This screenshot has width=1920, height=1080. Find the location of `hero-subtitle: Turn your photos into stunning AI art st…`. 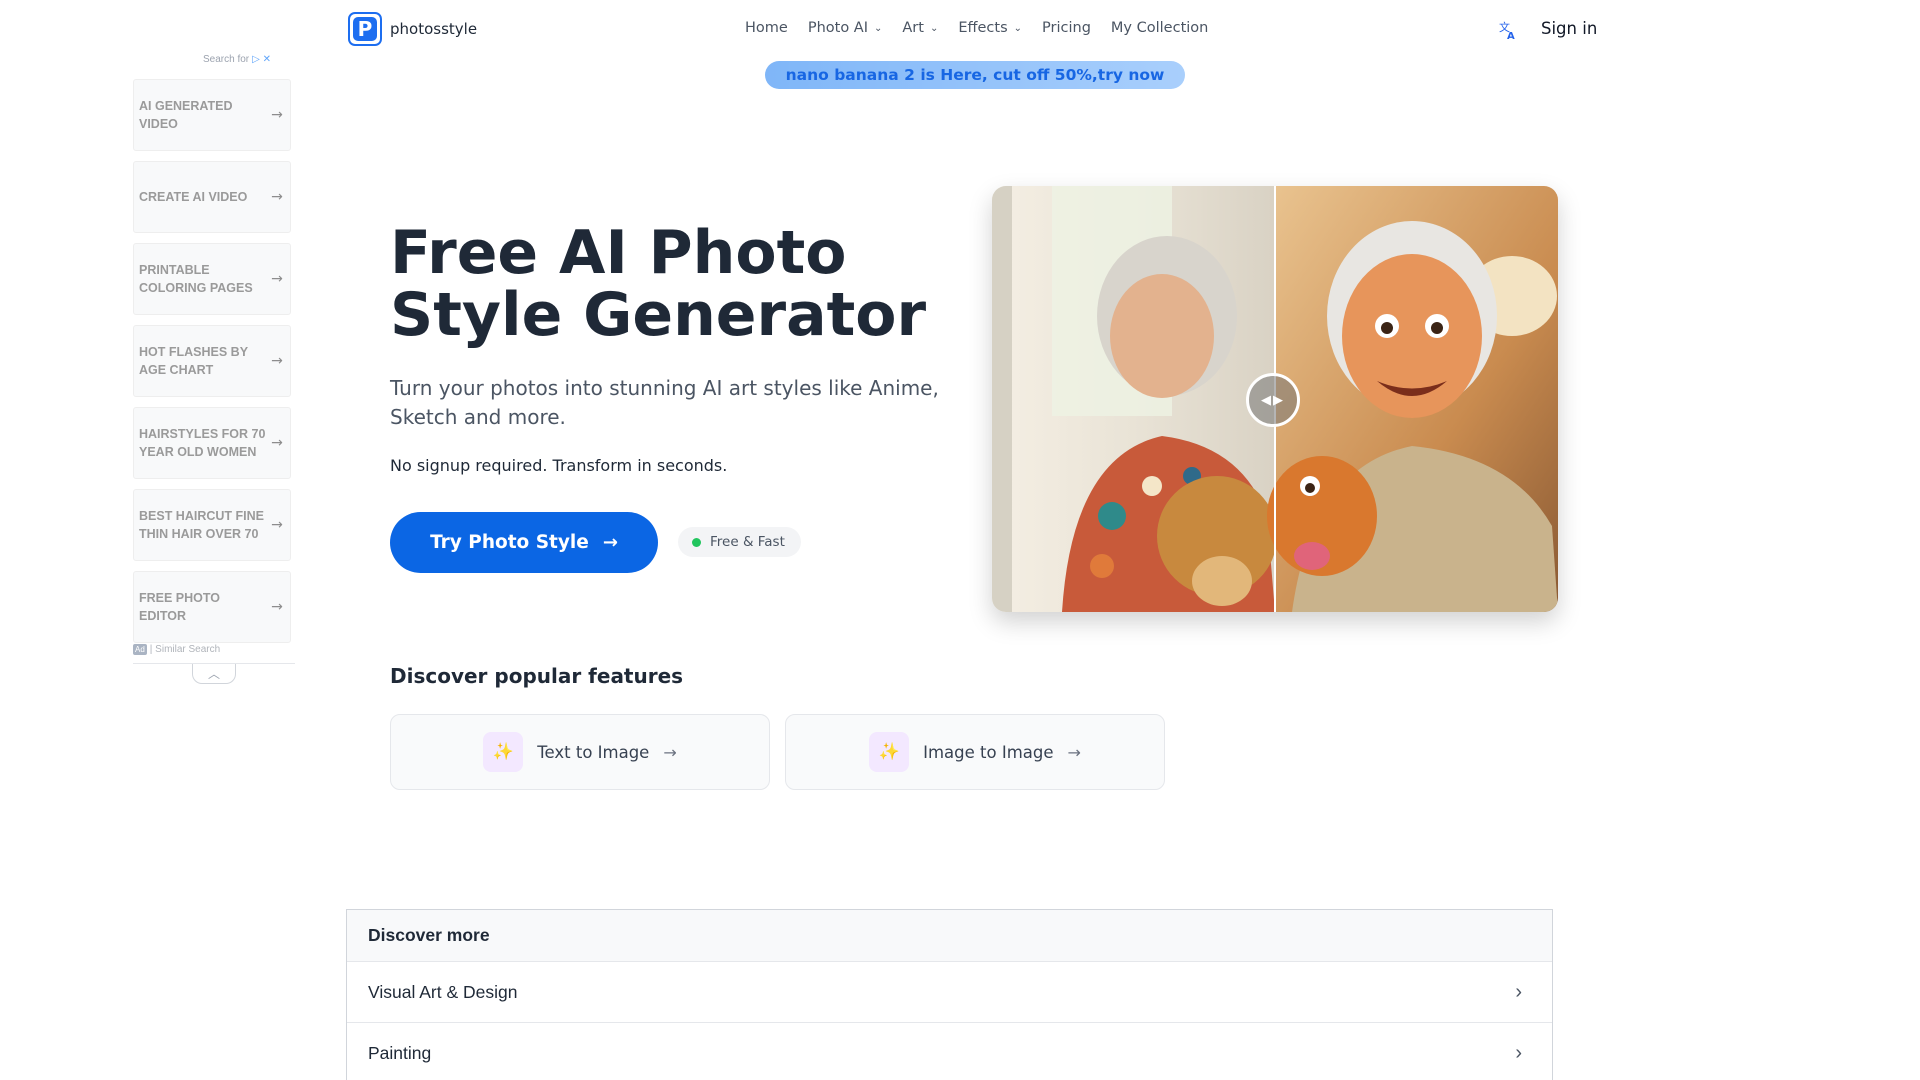

hero-subtitle: Turn your photos into stunning AI art st… is located at coordinates (664, 402).